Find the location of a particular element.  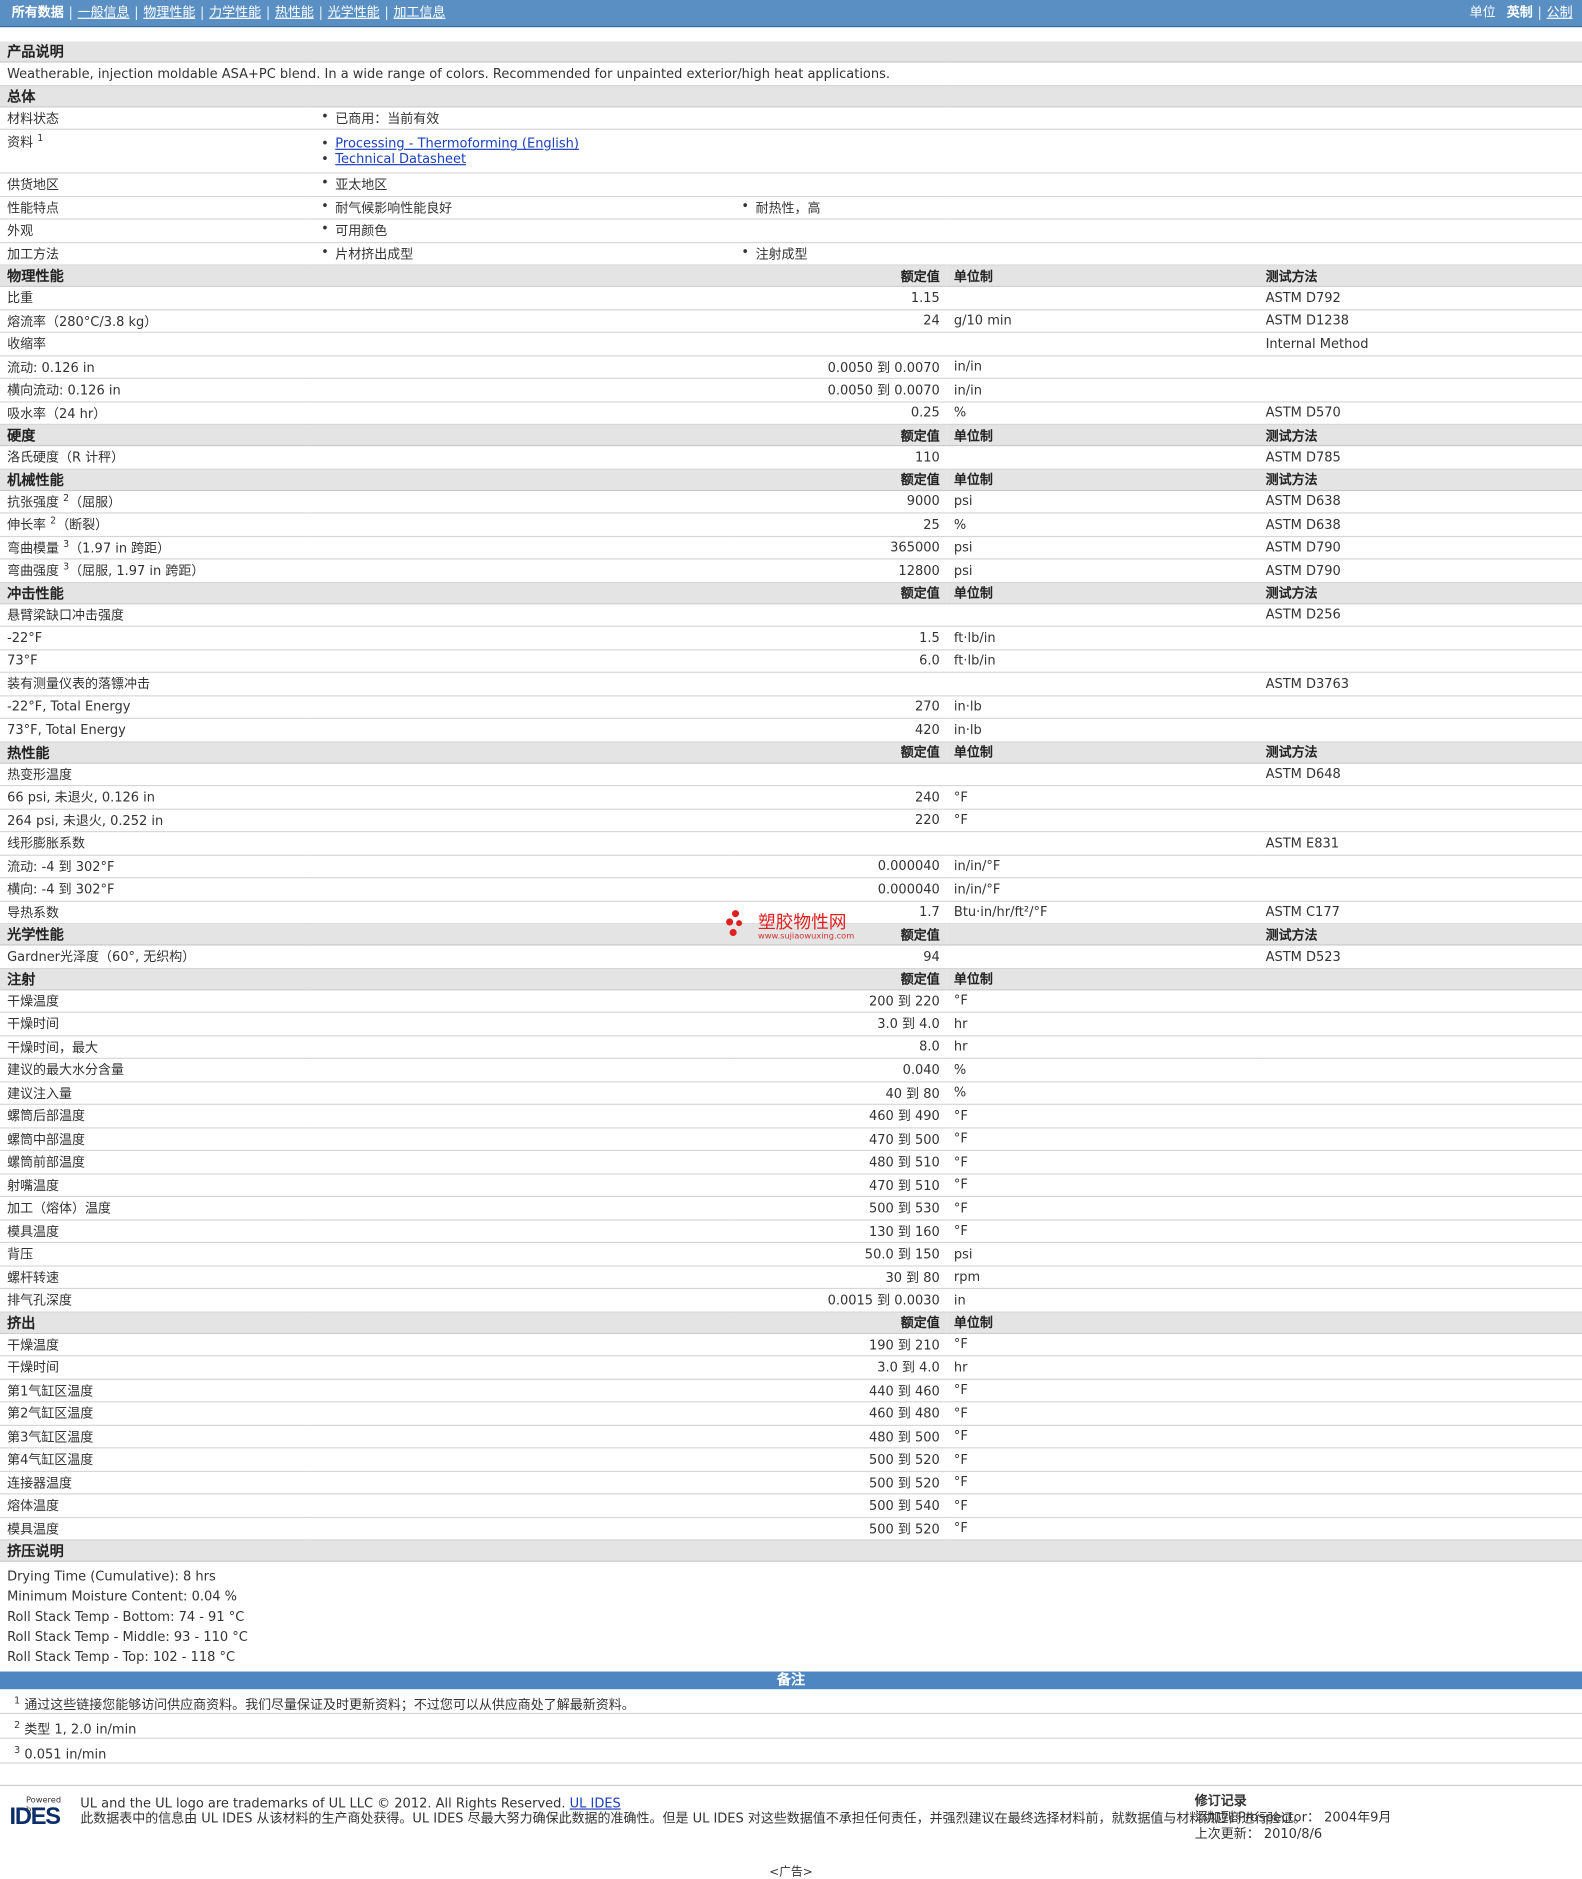

property-unit: hr is located at coordinates (1102, 1024).